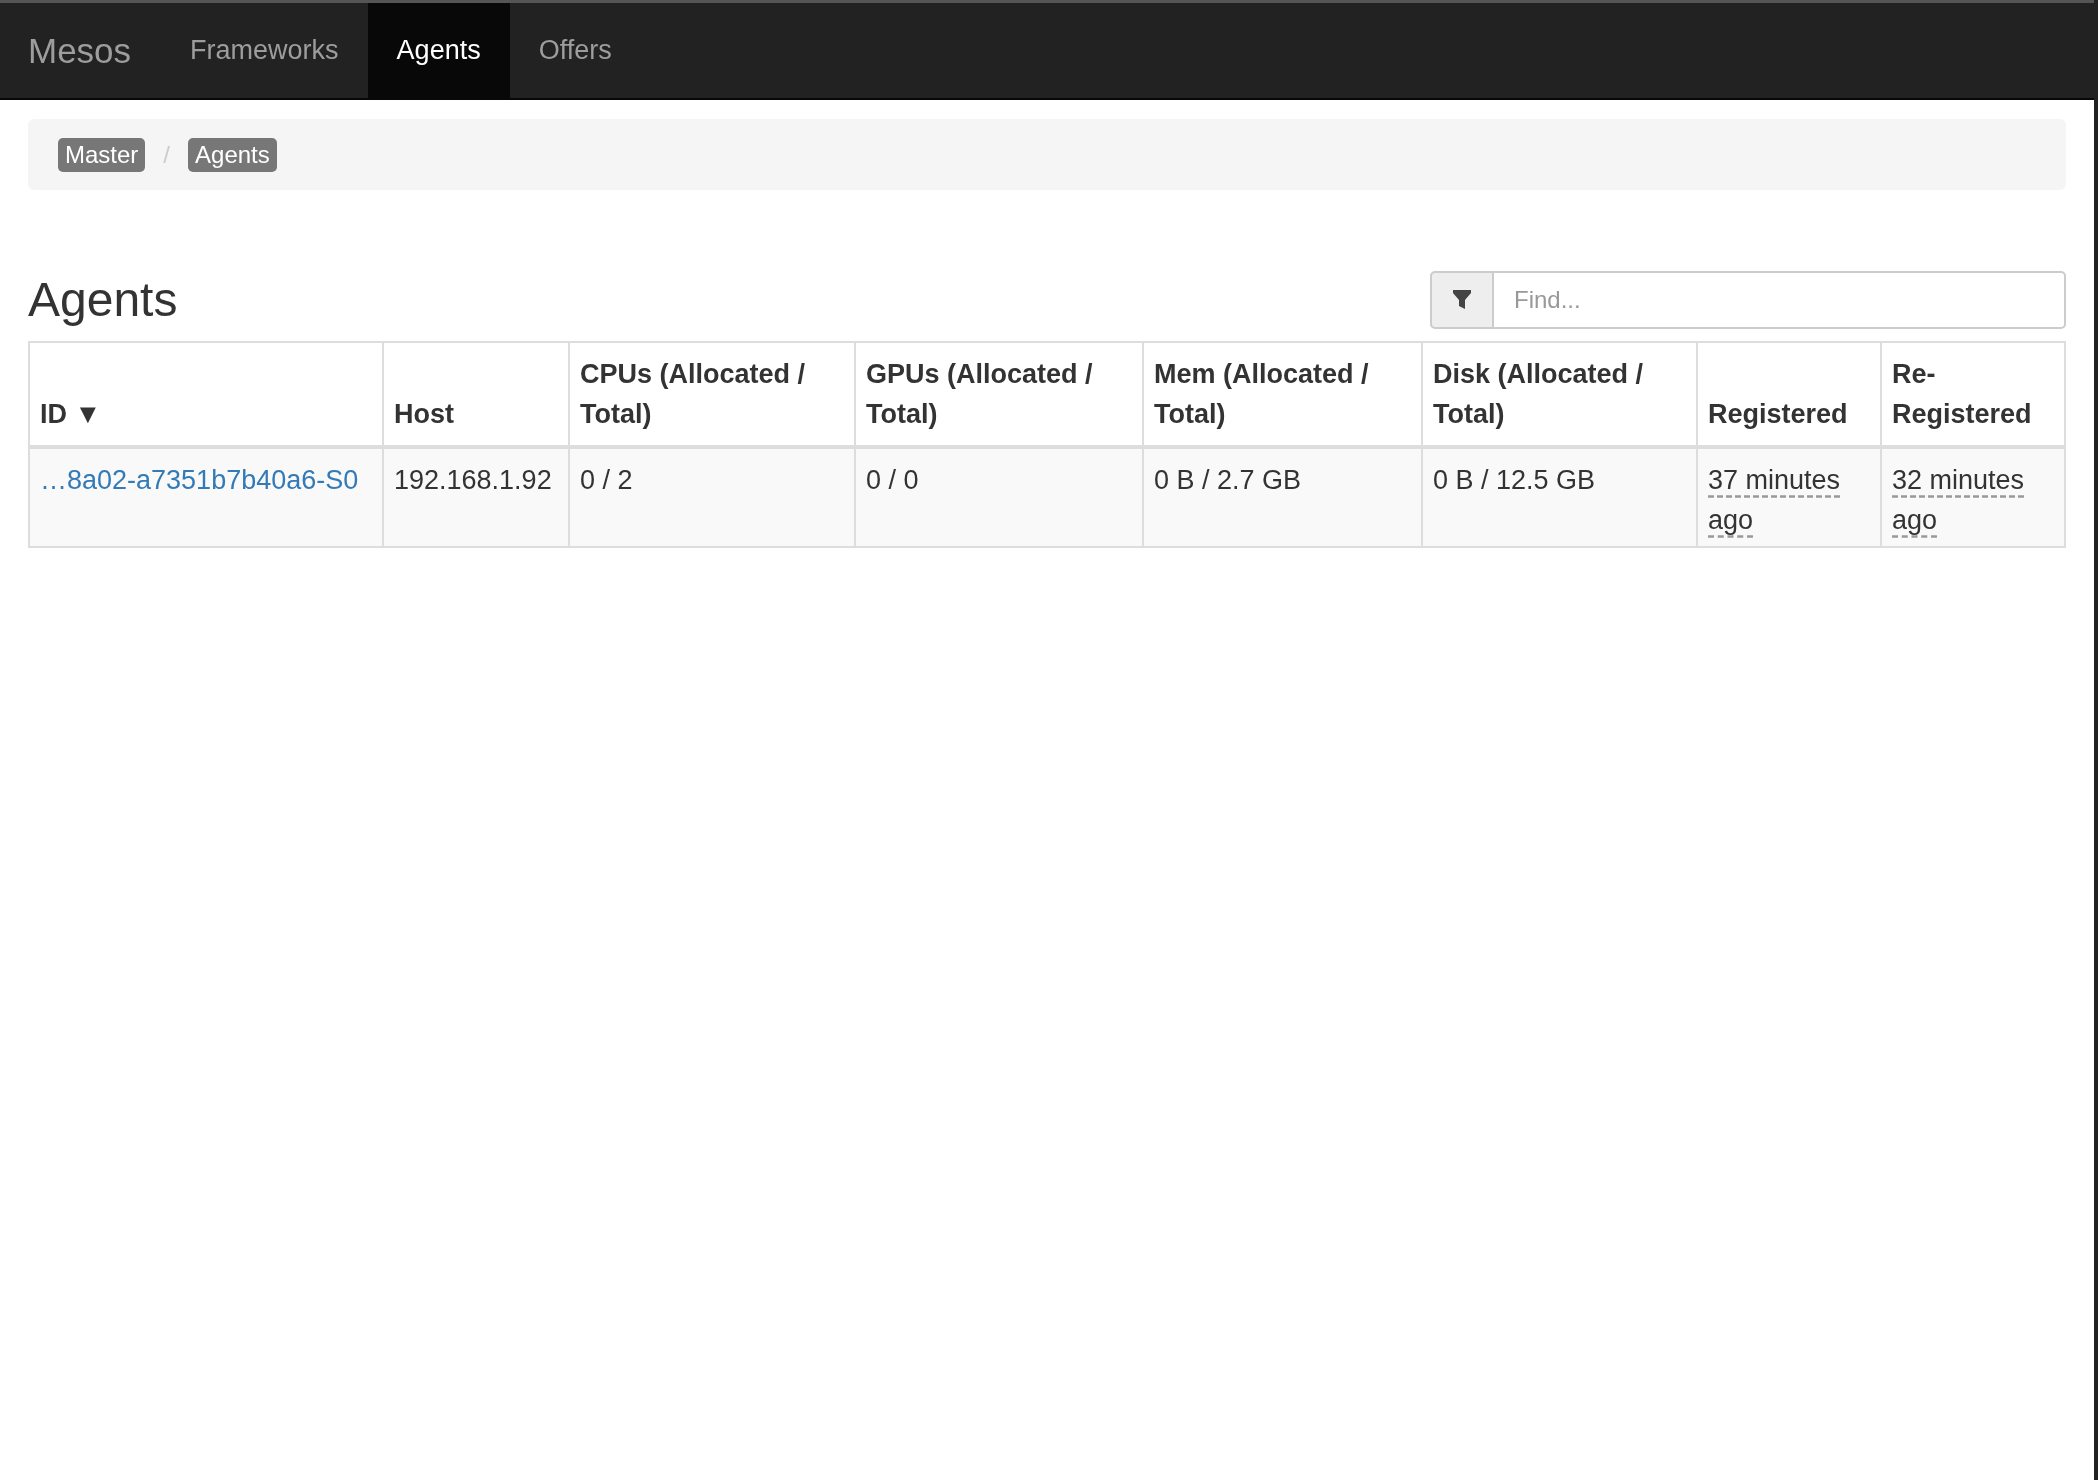  Describe the element at coordinates (102, 154) in the screenshot. I see `breadcrumb-link: Master` at that location.